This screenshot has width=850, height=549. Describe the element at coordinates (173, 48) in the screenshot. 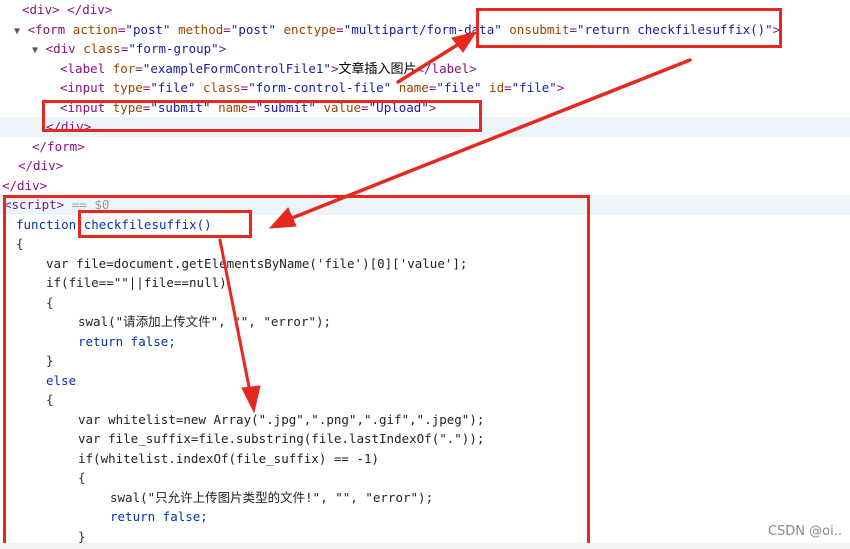

I see `attr-value: "form-group"` at that location.